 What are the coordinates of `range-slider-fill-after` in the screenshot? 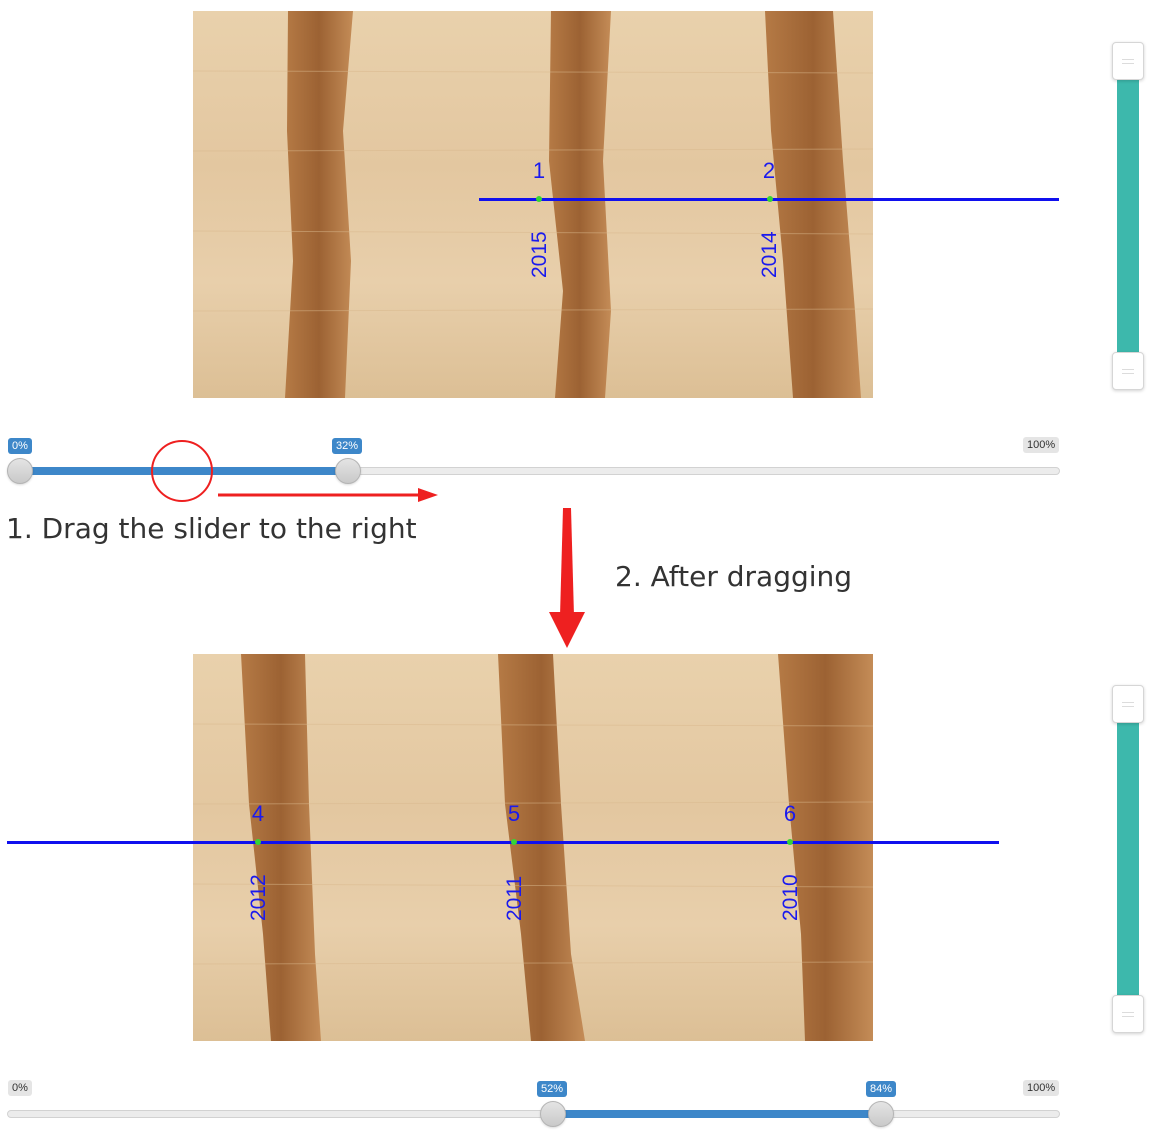 It's located at (717, 1114).